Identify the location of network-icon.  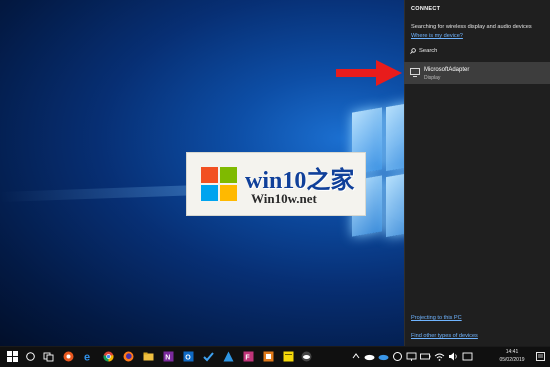
(411, 356).